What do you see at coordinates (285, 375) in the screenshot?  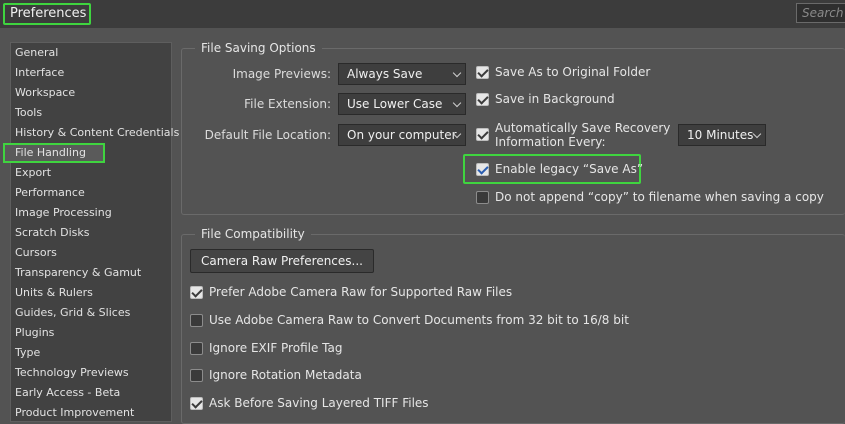 I see `ignore-rotation-label: Ignore Rotation Metadata` at bounding box center [285, 375].